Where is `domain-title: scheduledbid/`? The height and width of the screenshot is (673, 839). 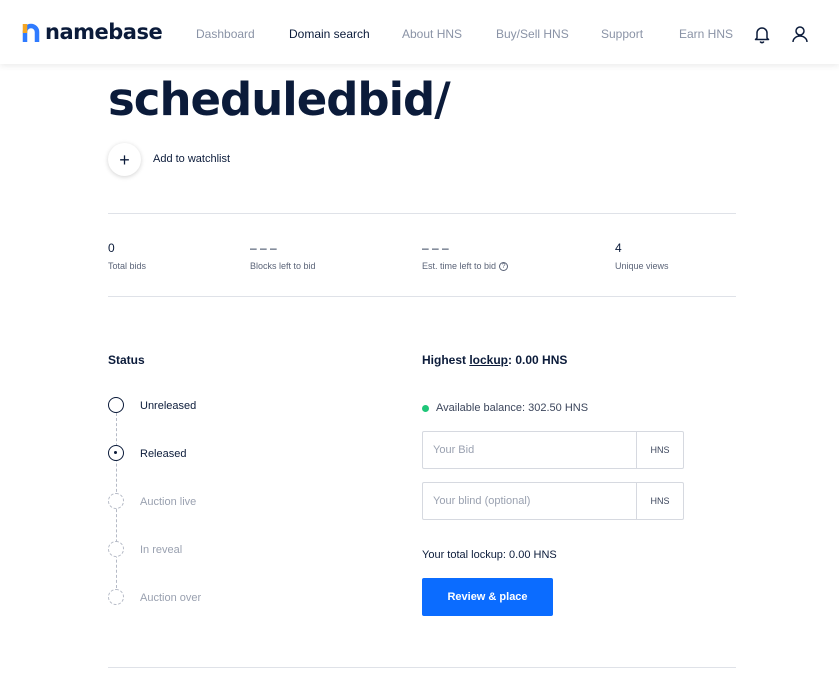
domain-title: scheduledbid/ is located at coordinates (279, 99).